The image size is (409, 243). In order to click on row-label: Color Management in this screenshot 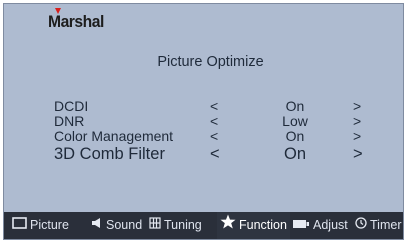, I will do `click(114, 136)`.